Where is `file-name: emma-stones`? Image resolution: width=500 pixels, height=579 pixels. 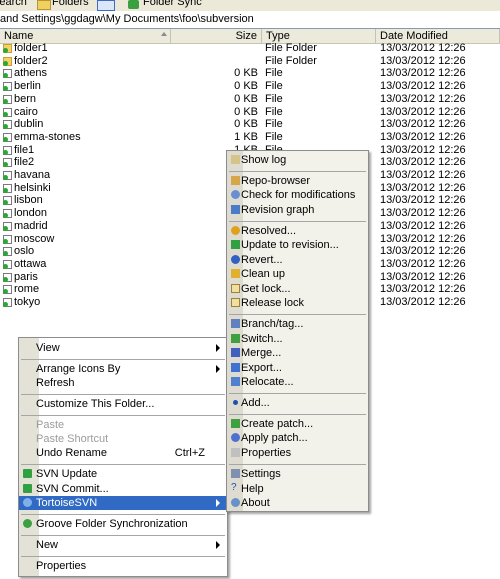 file-name: emma-stones is located at coordinates (47, 137).